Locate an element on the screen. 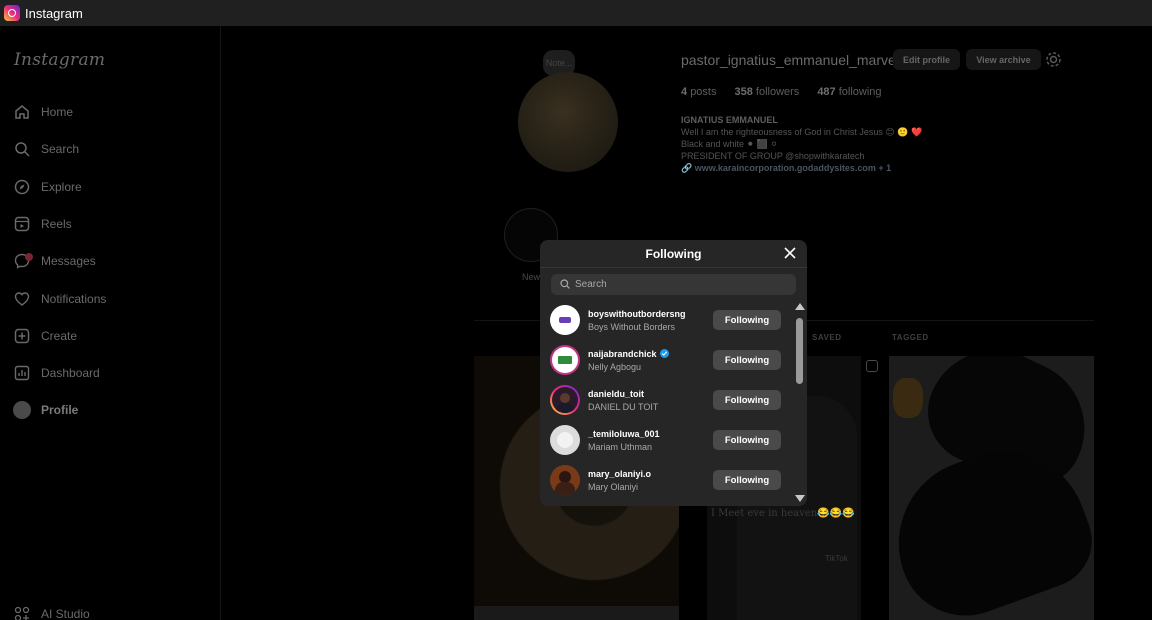 The height and width of the screenshot is (620, 1152). profile-stats: 4 posts 358 followers 487 following is located at coordinates (781, 92).